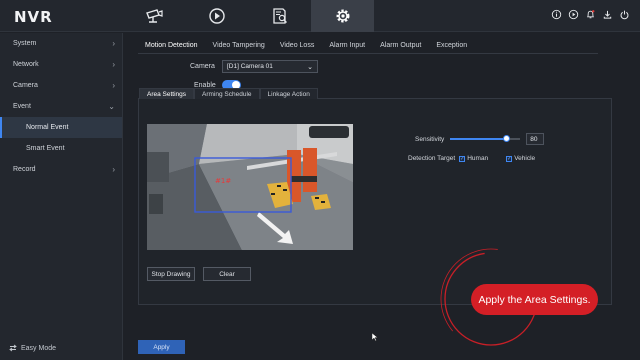 Image resolution: width=640 pixels, height=360 pixels. What do you see at coordinates (202, 66) in the screenshot?
I see `camera-label: Camera` at bounding box center [202, 66].